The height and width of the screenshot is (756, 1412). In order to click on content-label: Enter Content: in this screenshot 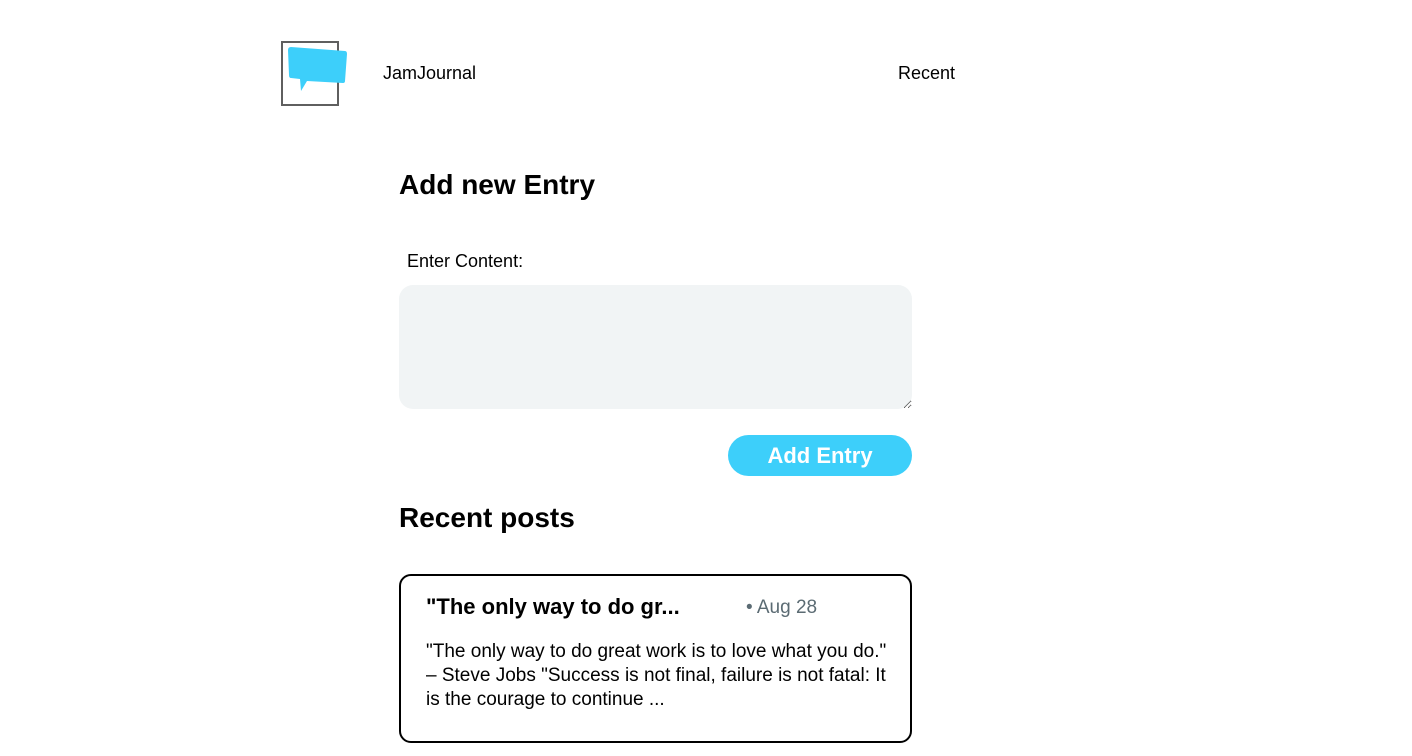, I will do `click(465, 261)`.